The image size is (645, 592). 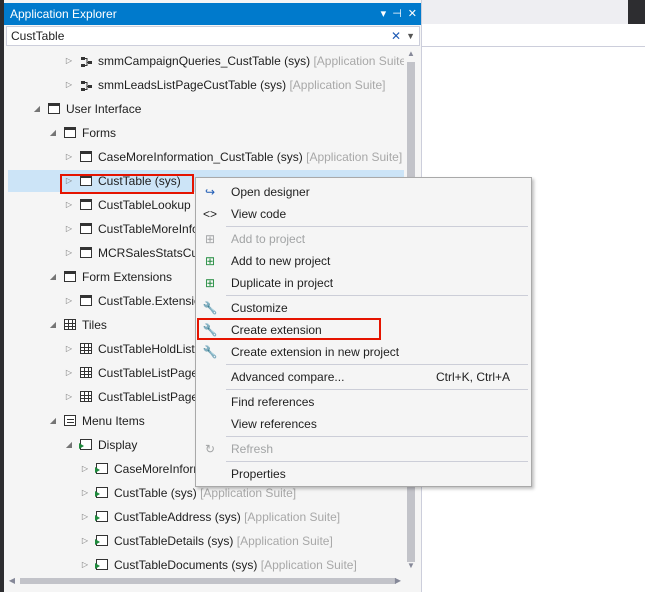 I want to click on close-icon: ✕, so click(x=412, y=14).